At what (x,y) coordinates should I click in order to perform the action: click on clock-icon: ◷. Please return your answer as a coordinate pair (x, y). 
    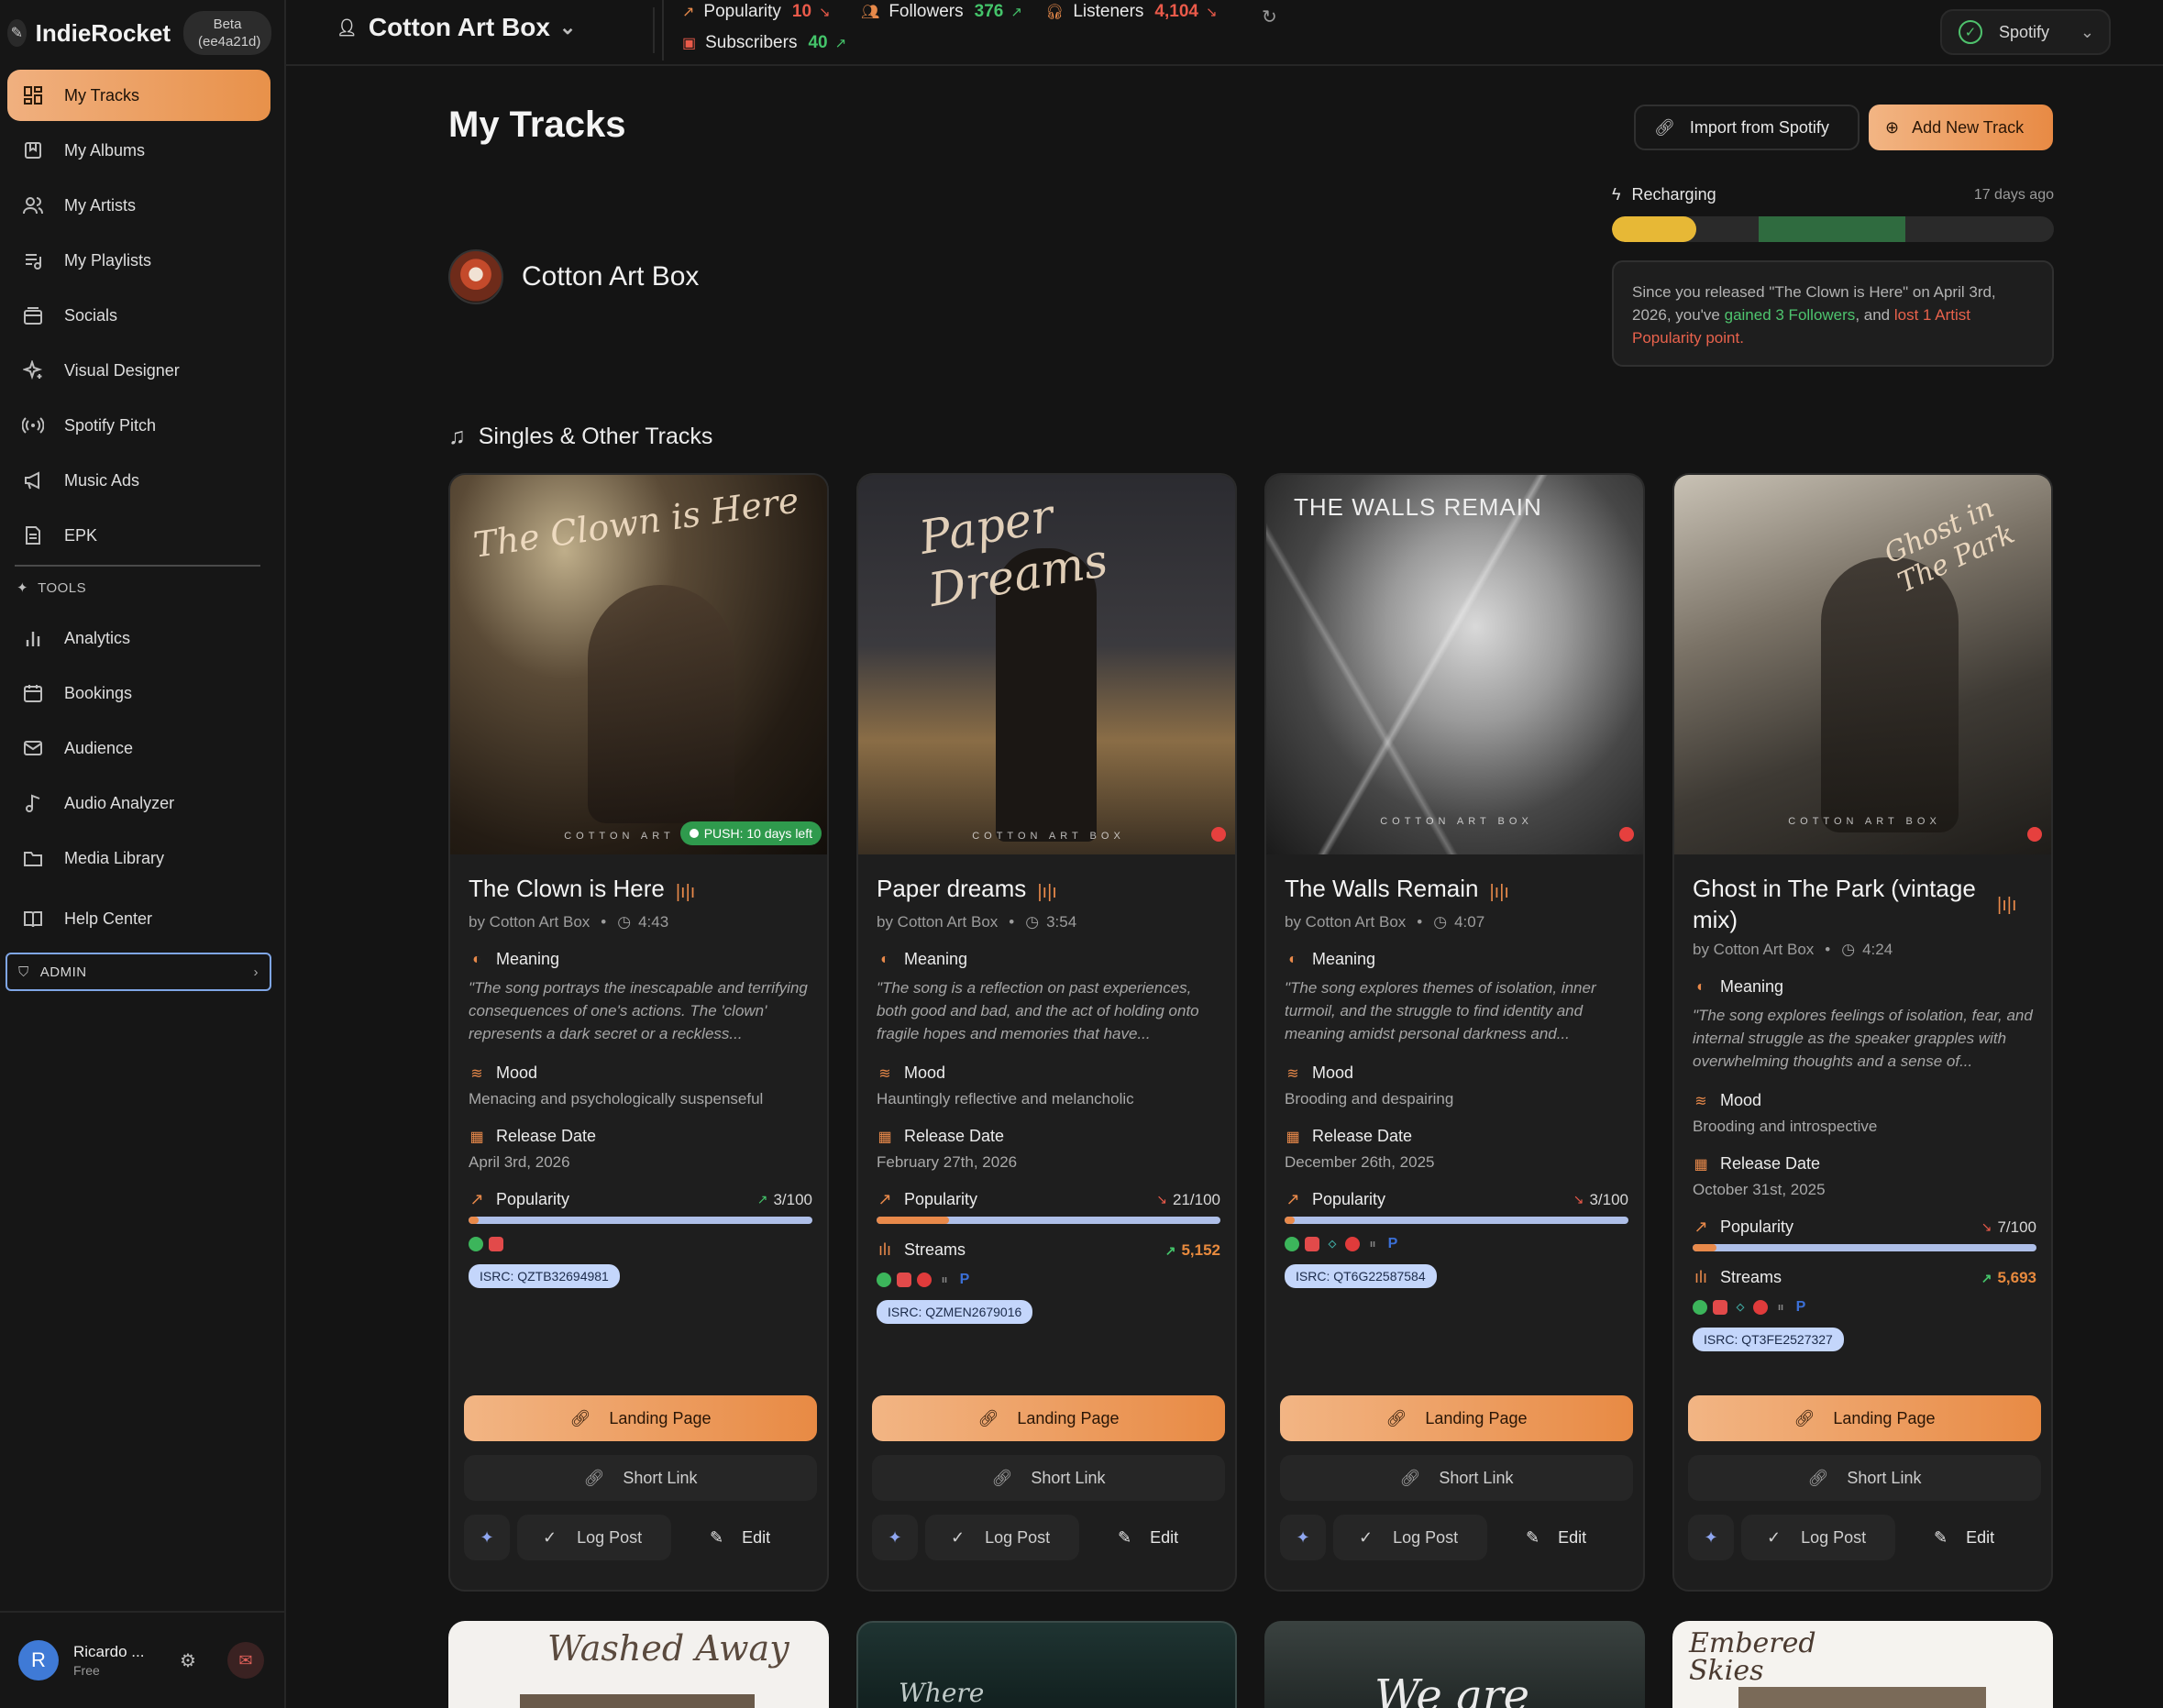
    Looking at the image, I should click on (1032, 922).